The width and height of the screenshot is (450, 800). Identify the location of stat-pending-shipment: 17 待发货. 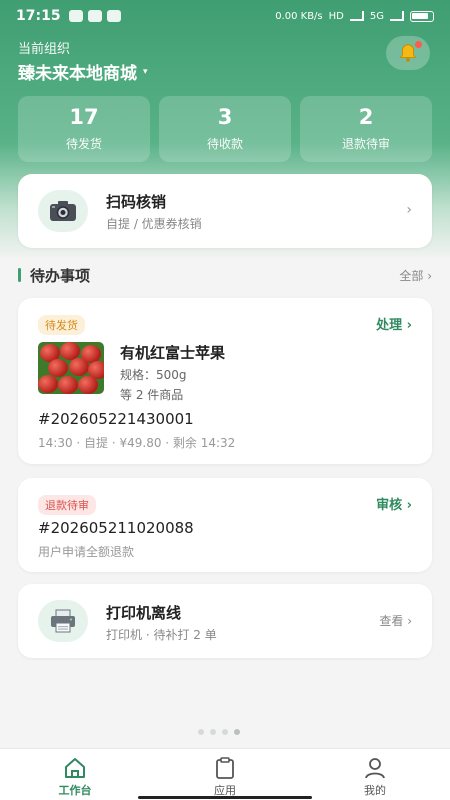
(84, 129).